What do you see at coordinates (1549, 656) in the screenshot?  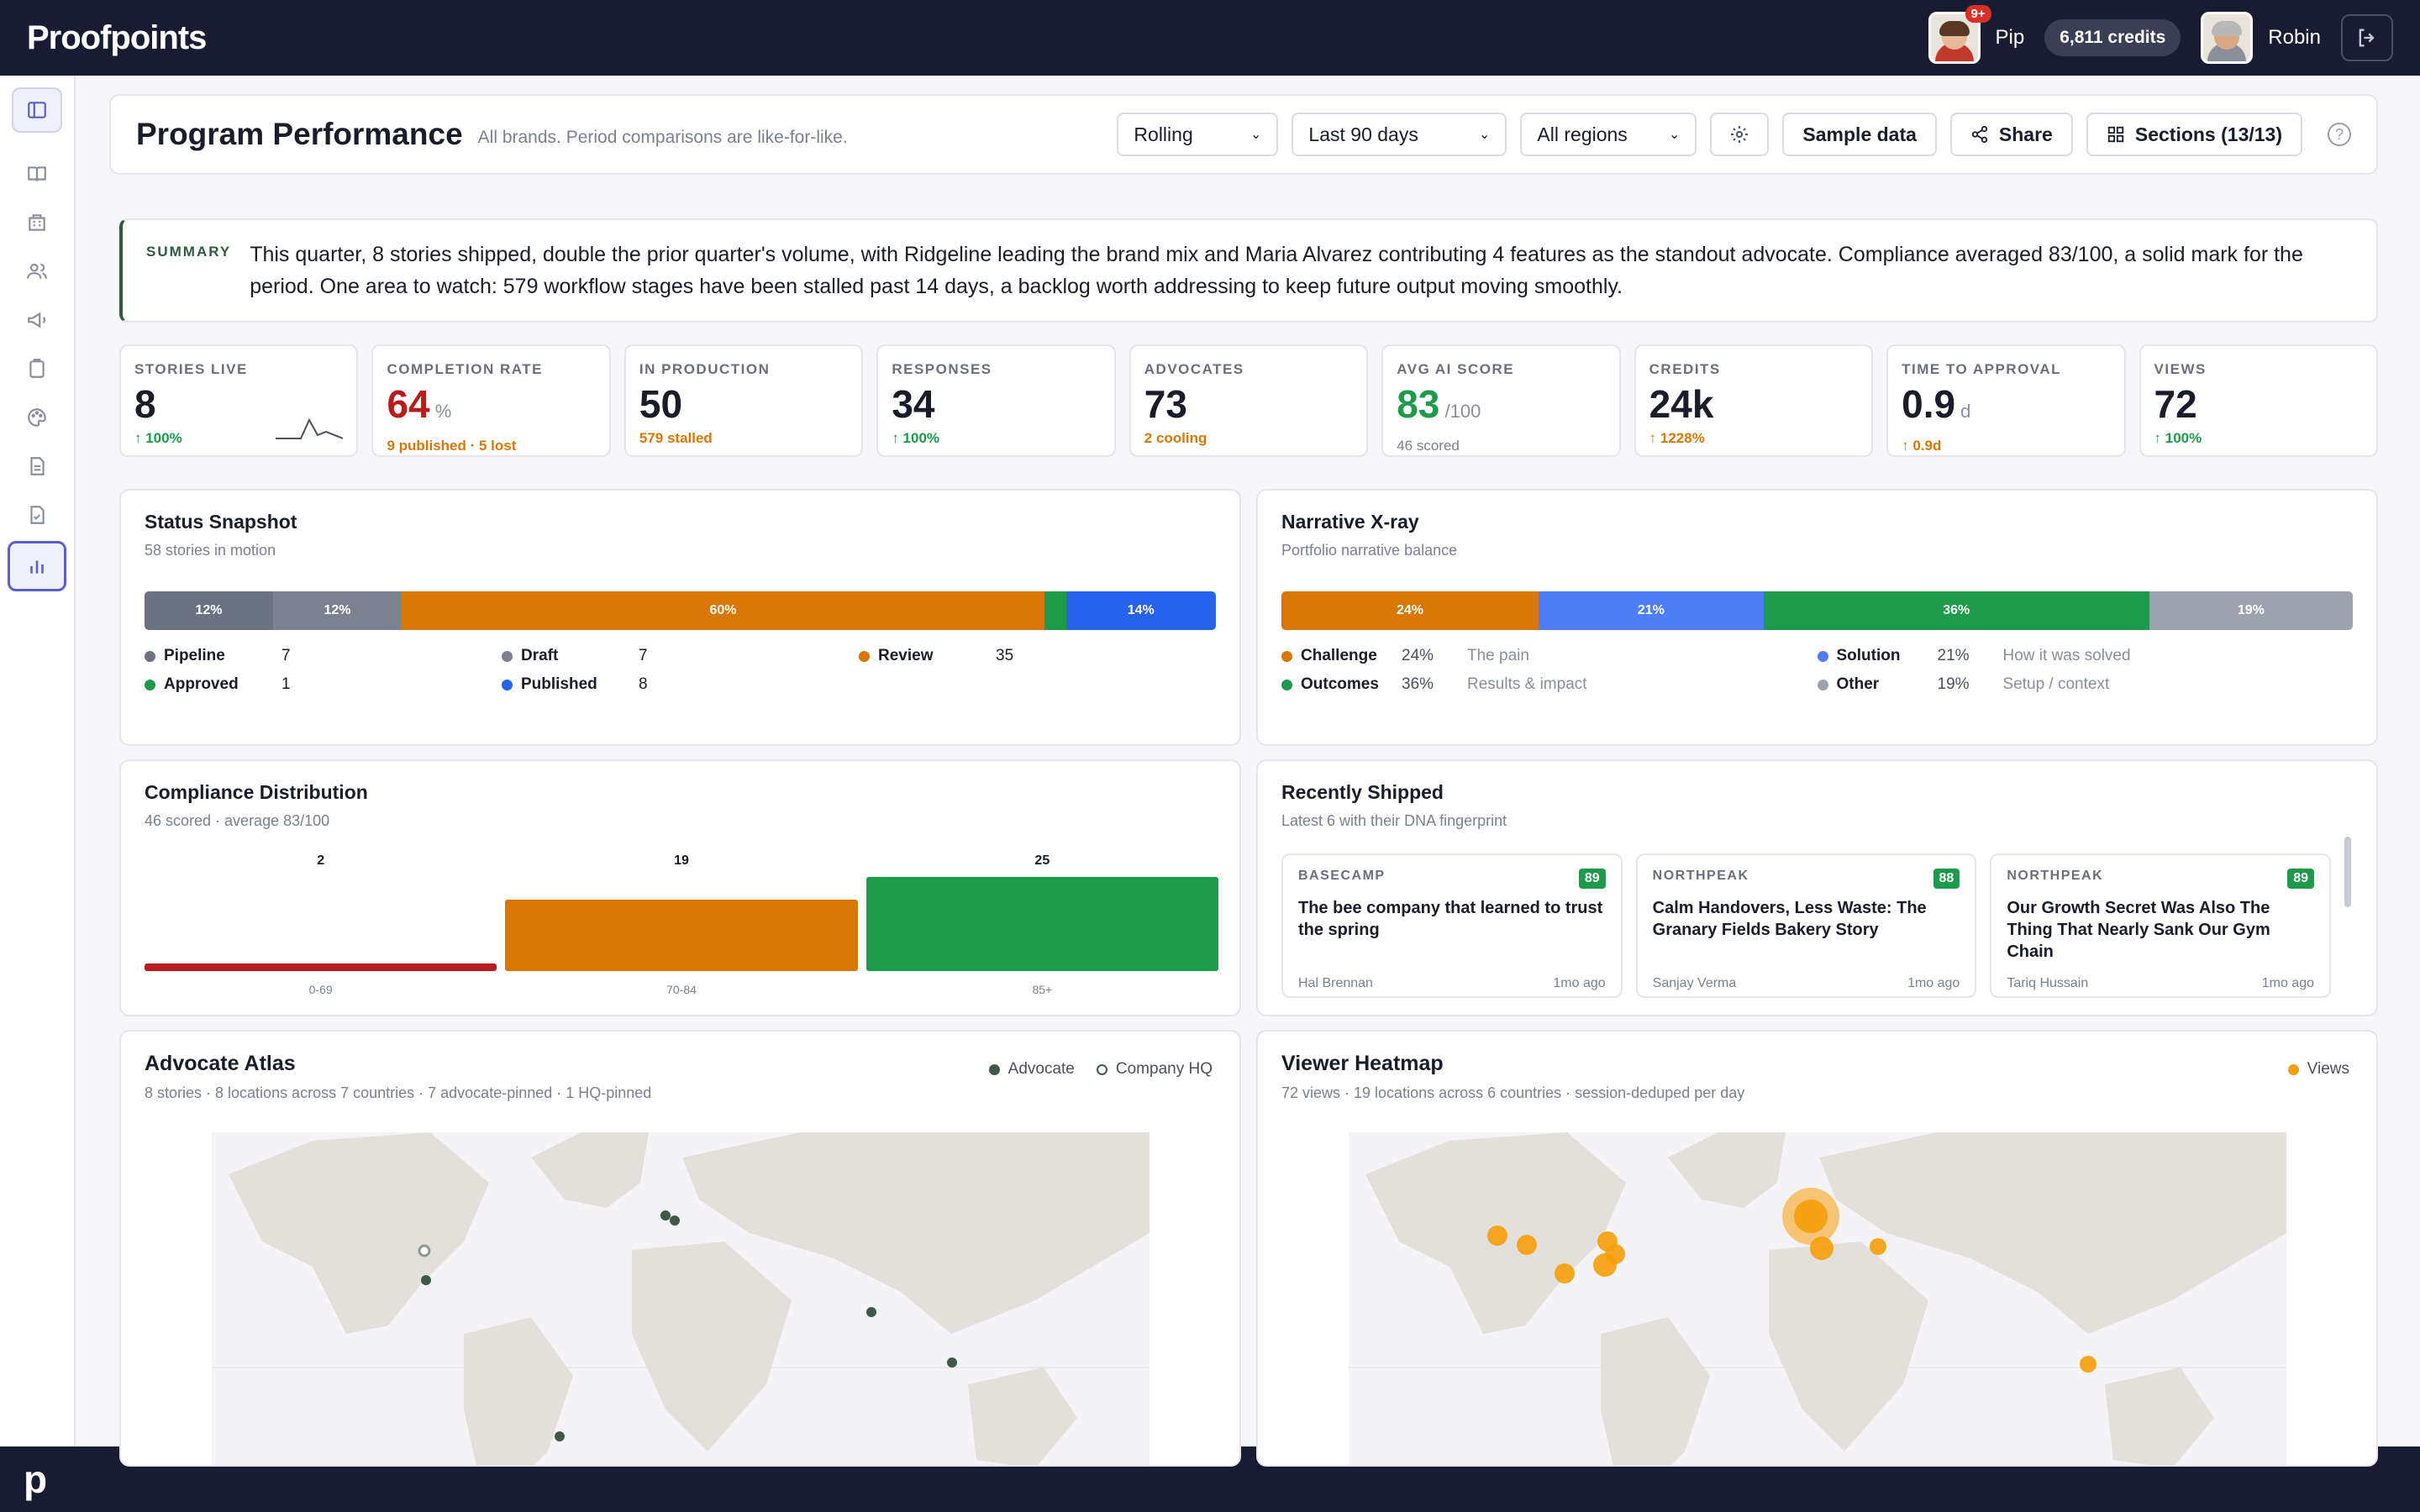 I see `legend-item: Challenge 24% The pain` at bounding box center [1549, 656].